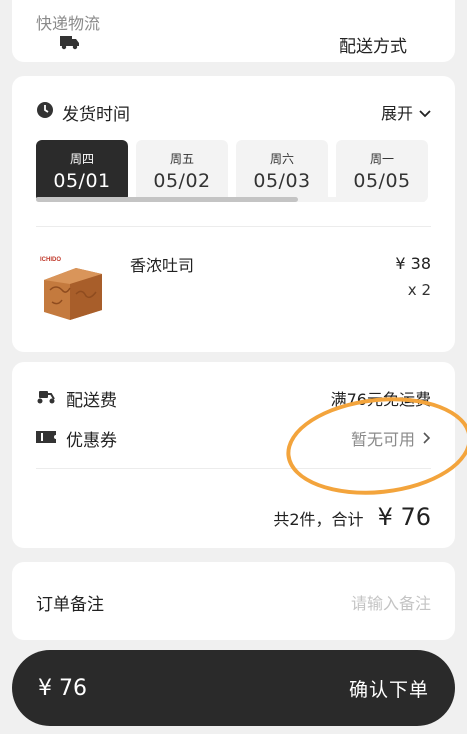  What do you see at coordinates (281, 159) in the screenshot?
I see `date-weekday: 周六` at bounding box center [281, 159].